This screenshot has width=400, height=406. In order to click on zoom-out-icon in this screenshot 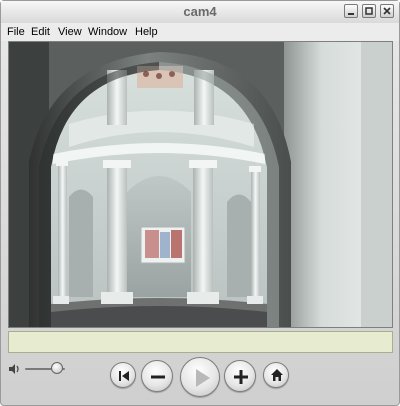, I will do `click(158, 377)`.